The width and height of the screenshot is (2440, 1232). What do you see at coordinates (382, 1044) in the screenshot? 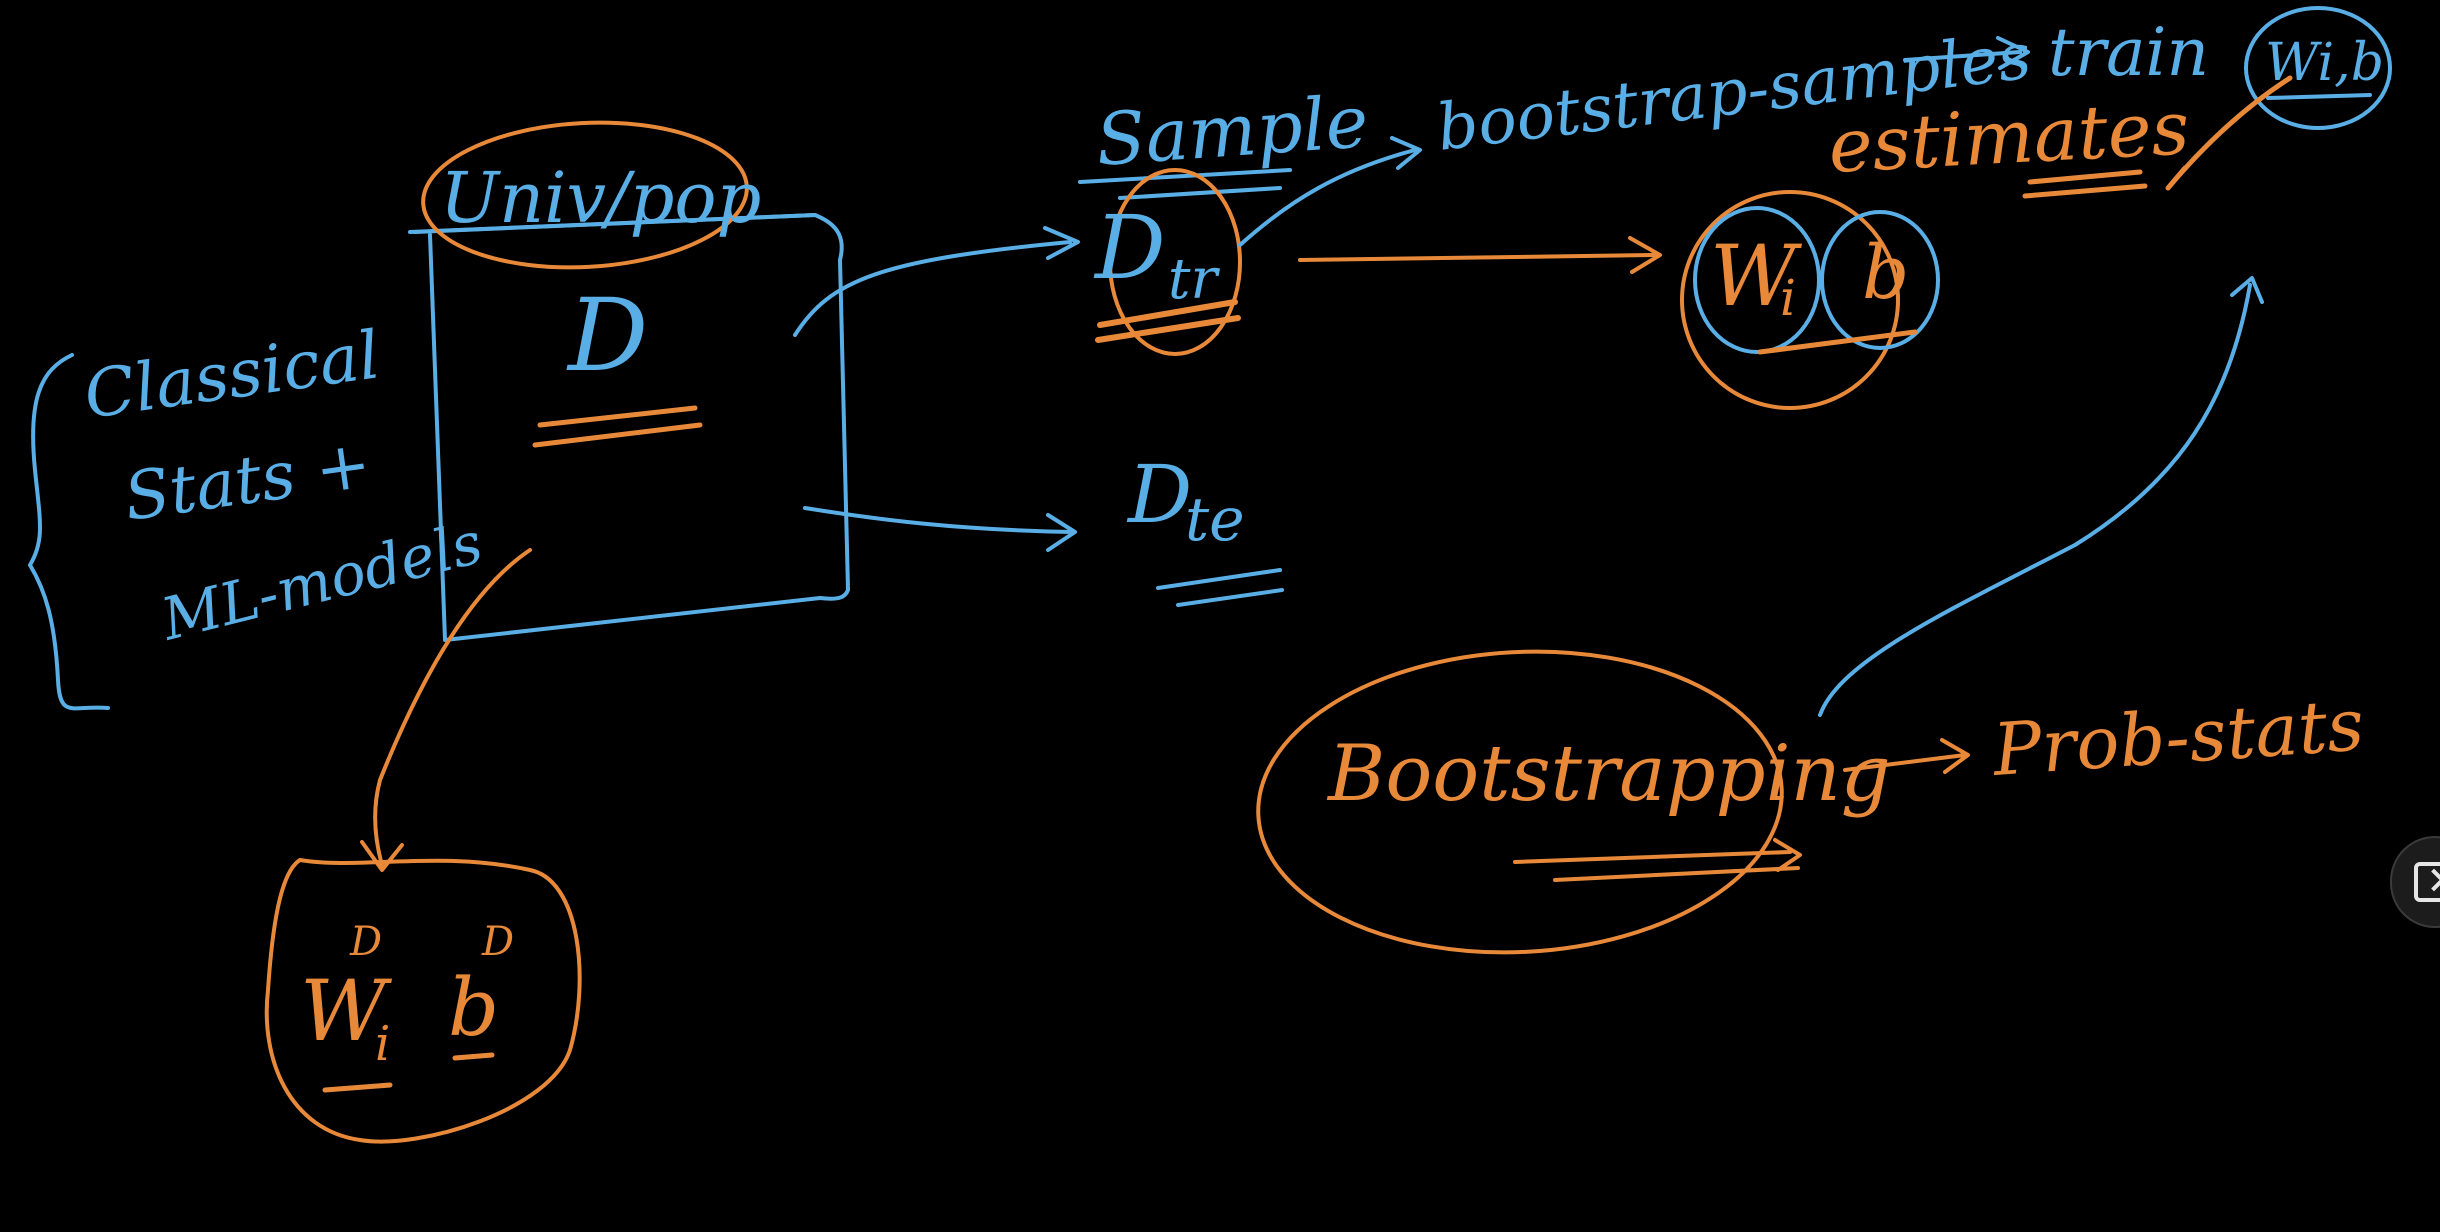
I see `label-wd-sub: i` at bounding box center [382, 1044].